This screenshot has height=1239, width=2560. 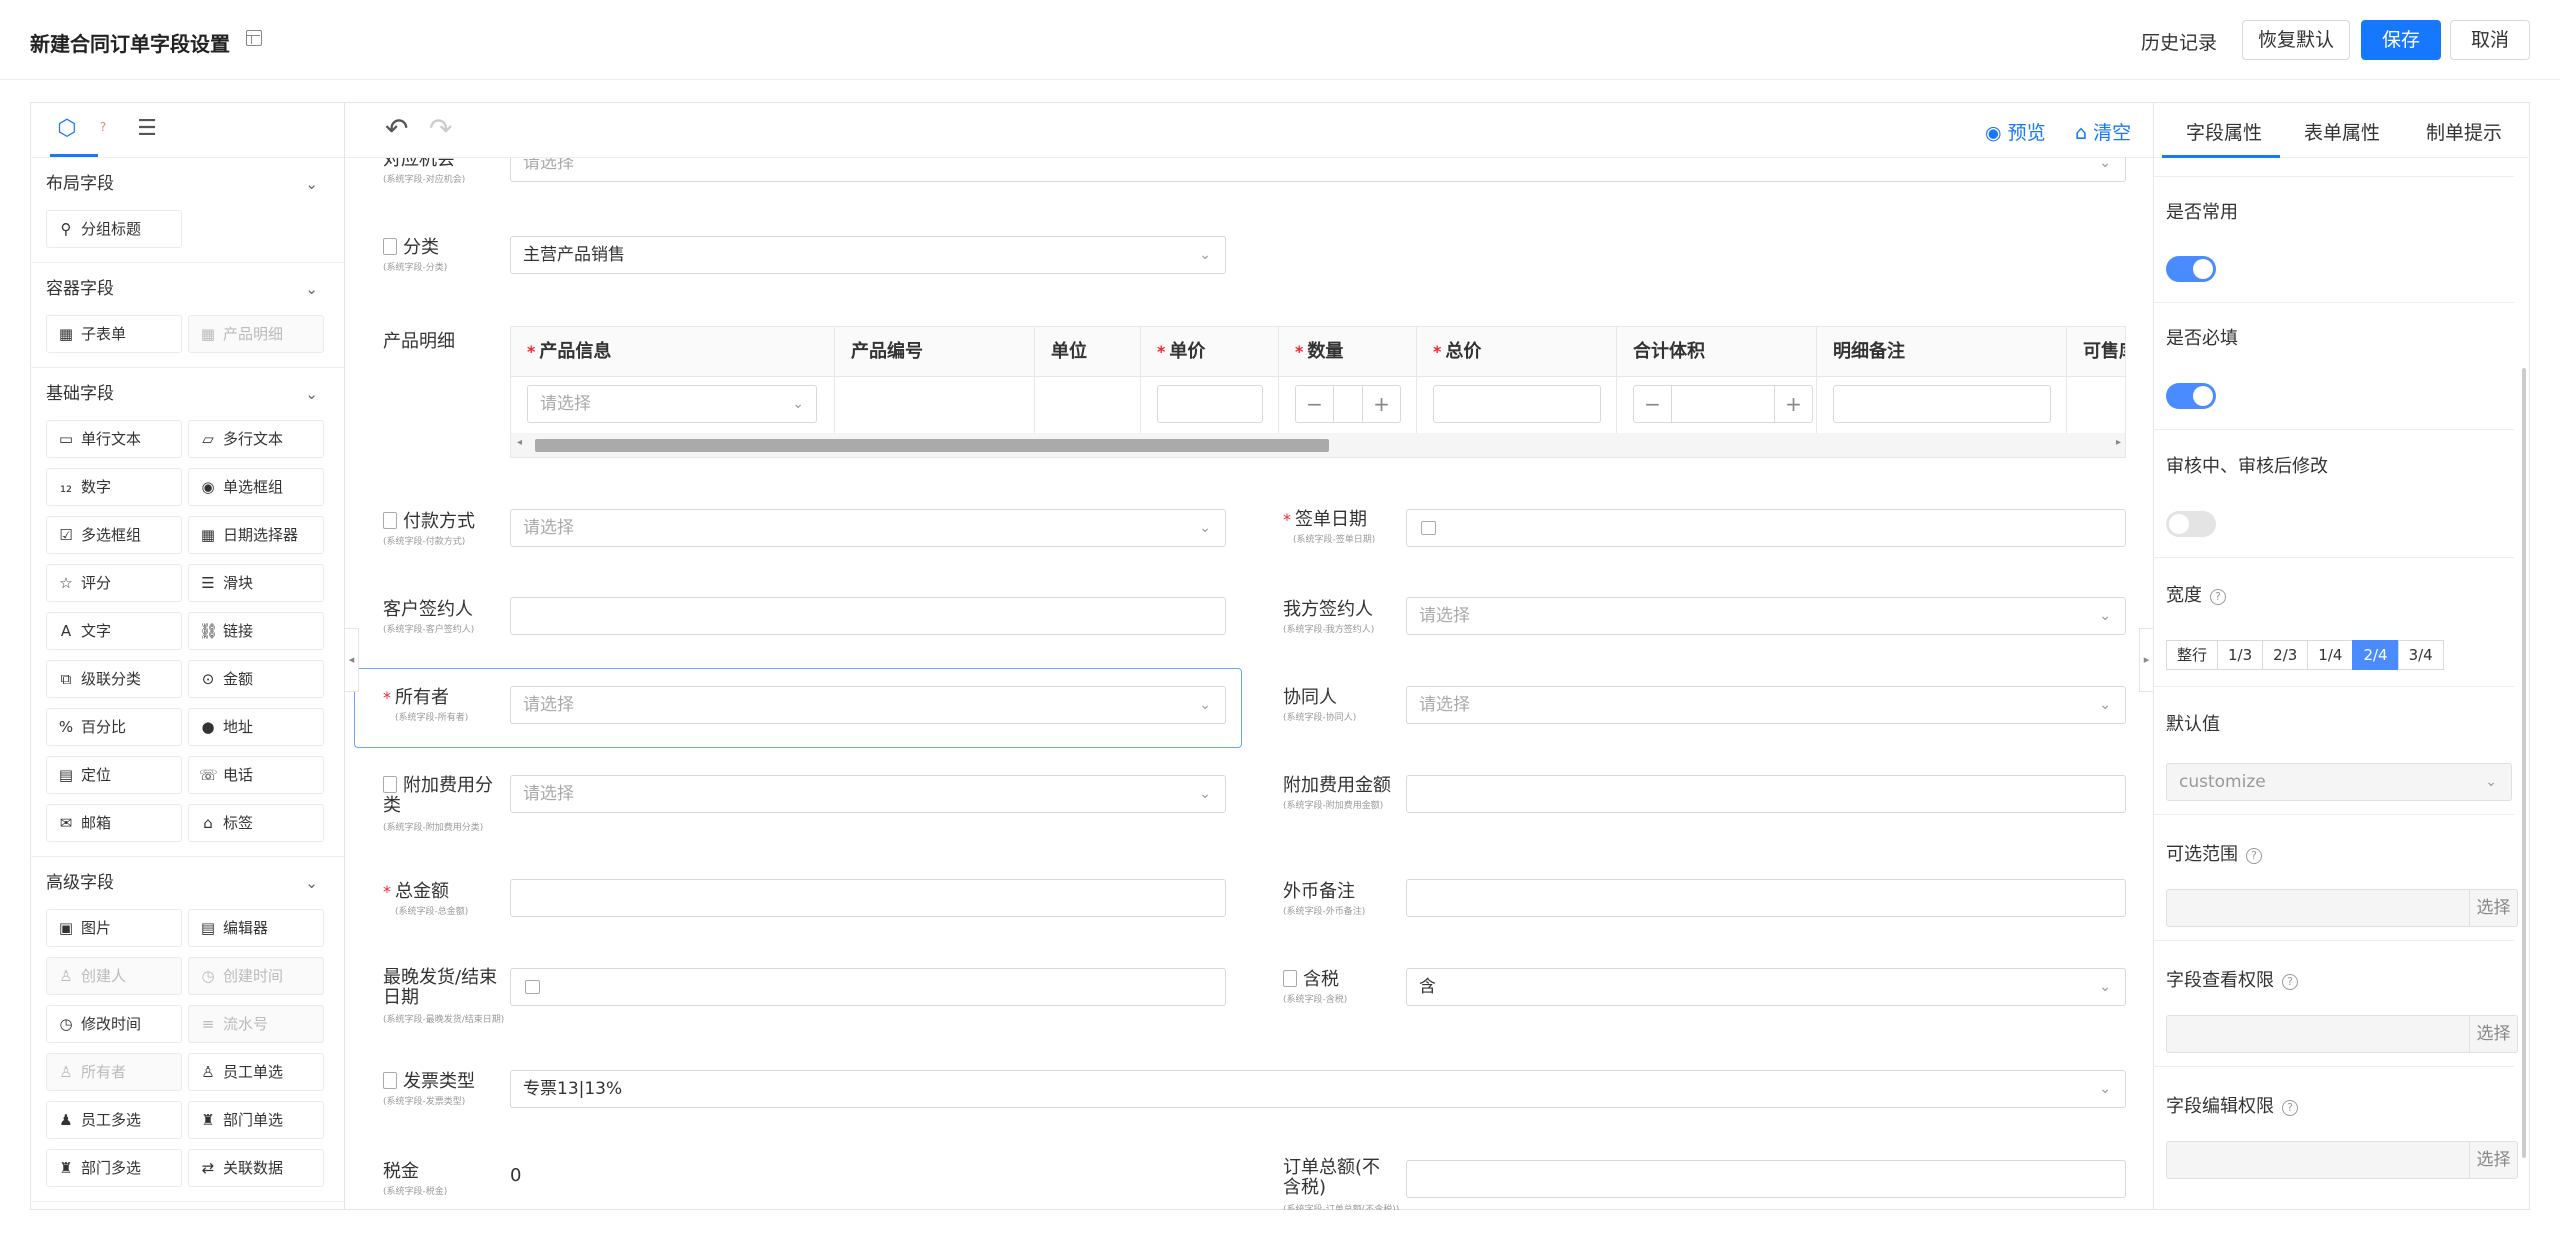 What do you see at coordinates (256, 1120) in the screenshot?
I see `palette-item: ♜ 部门单选` at bounding box center [256, 1120].